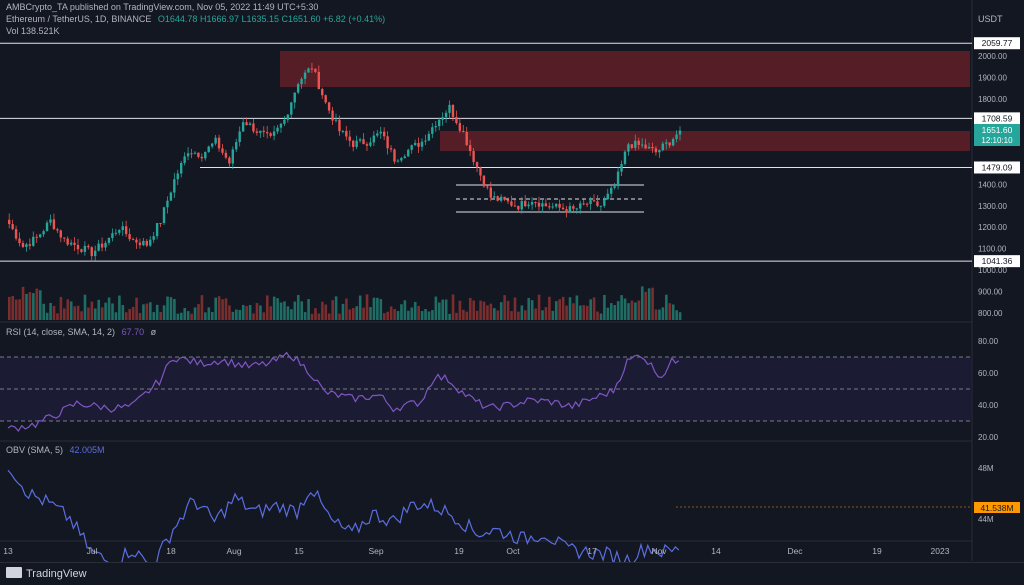 The height and width of the screenshot is (585, 1024). What do you see at coordinates (997, 140) in the screenshot?
I see `countdown-label: 12:10:10` at bounding box center [997, 140].